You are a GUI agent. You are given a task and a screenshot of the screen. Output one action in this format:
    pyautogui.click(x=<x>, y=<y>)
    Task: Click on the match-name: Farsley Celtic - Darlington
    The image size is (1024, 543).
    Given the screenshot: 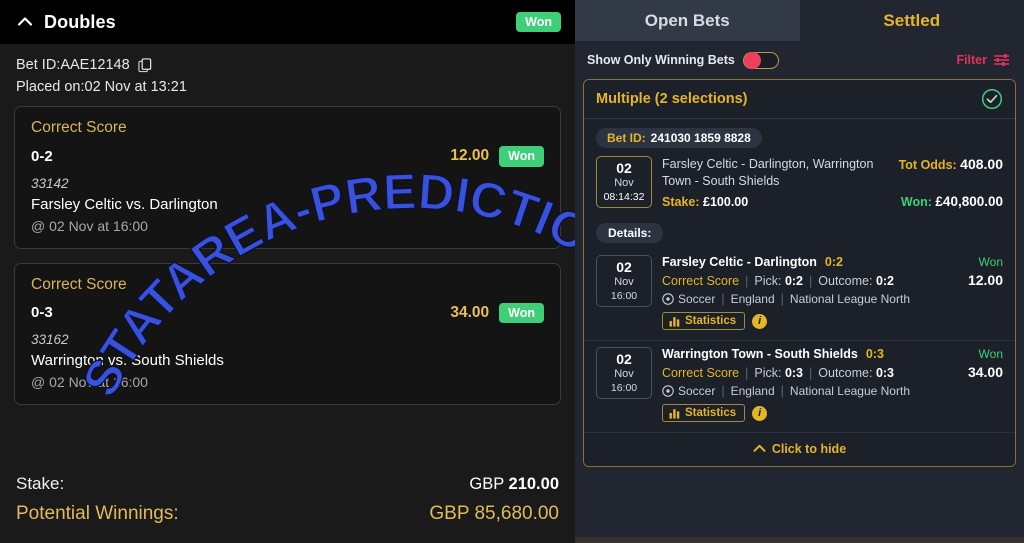 What is the action you would take?
    pyautogui.click(x=739, y=262)
    